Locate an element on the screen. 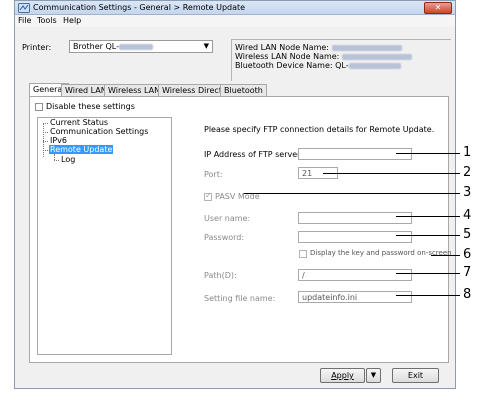 The image size is (481, 400). apply-label: Apply is located at coordinates (342, 375).